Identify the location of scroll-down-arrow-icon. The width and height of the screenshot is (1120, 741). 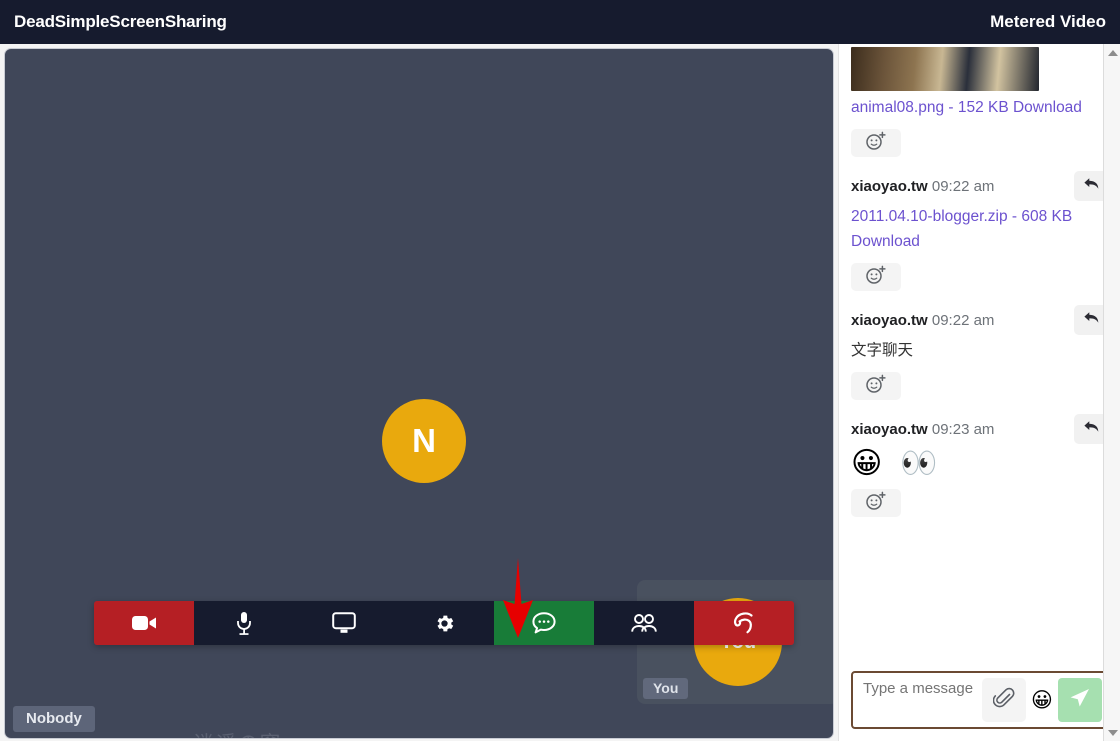
(1112, 732).